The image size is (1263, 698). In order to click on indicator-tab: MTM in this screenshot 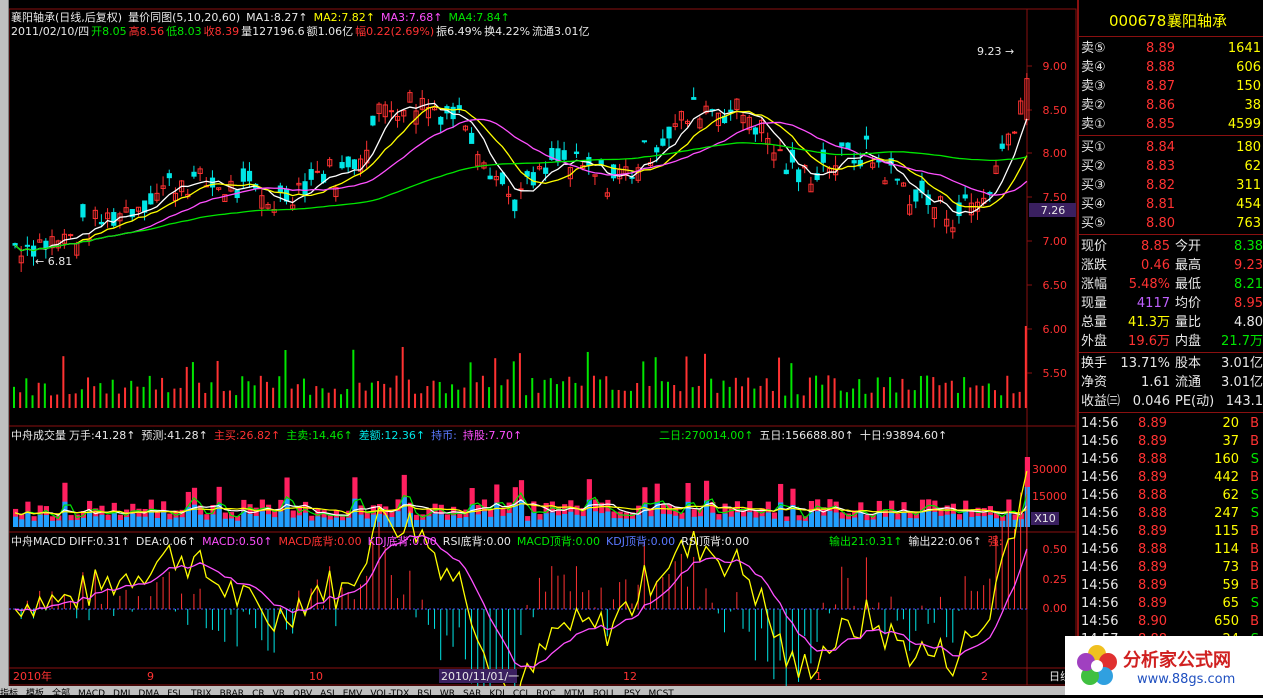, I will do `click(574, 692)`.